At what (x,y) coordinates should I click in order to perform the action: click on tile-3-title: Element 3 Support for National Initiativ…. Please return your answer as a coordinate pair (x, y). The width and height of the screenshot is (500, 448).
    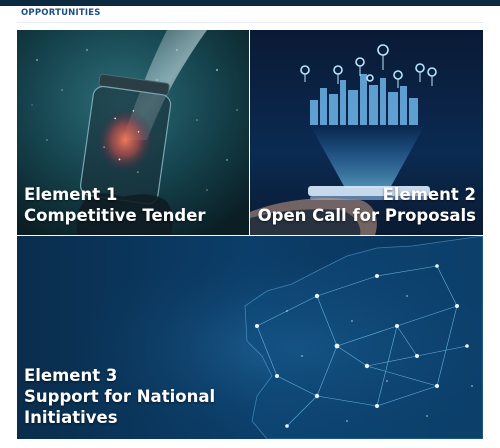
    Looking at the image, I should click on (119, 396).